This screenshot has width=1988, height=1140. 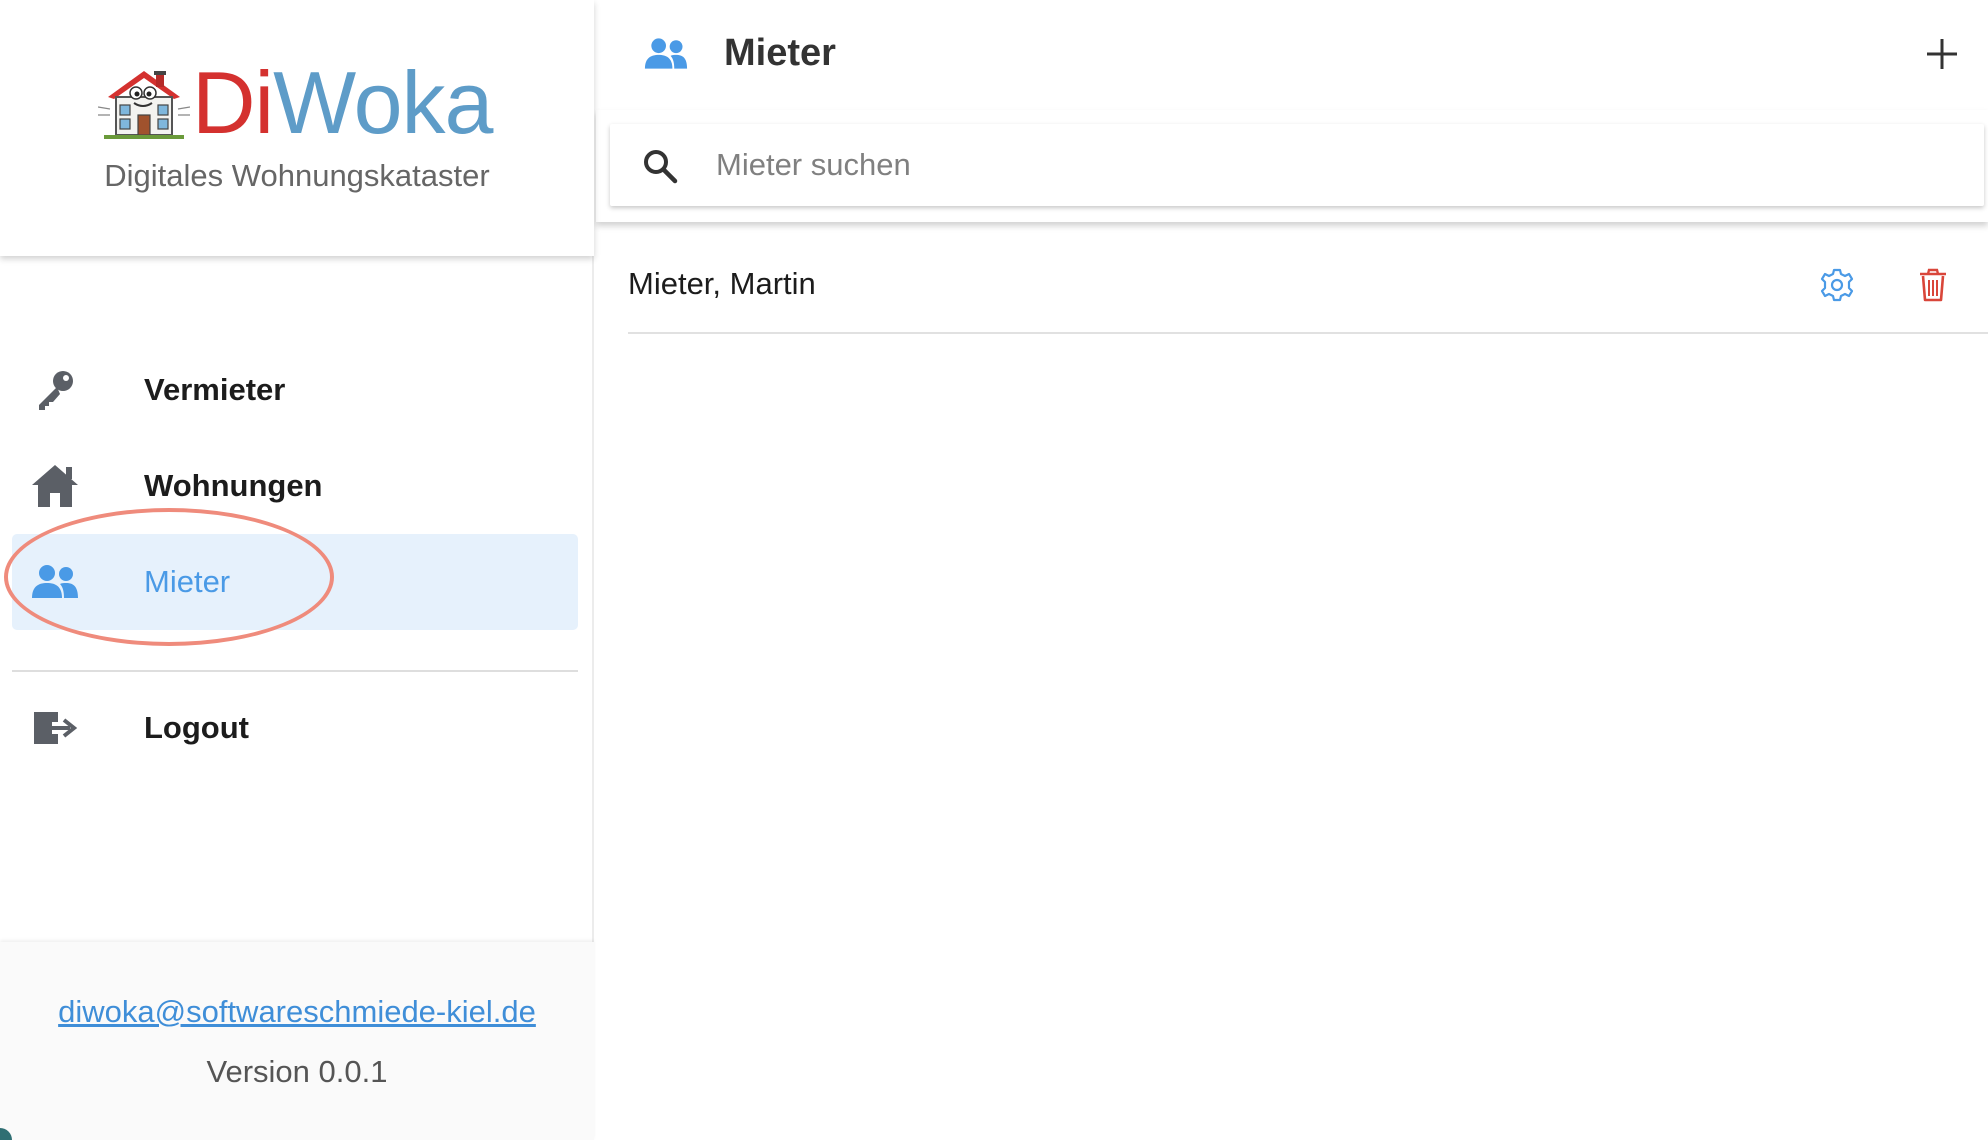 I want to click on tenant-name: Mieter, Martin, so click(x=722, y=283).